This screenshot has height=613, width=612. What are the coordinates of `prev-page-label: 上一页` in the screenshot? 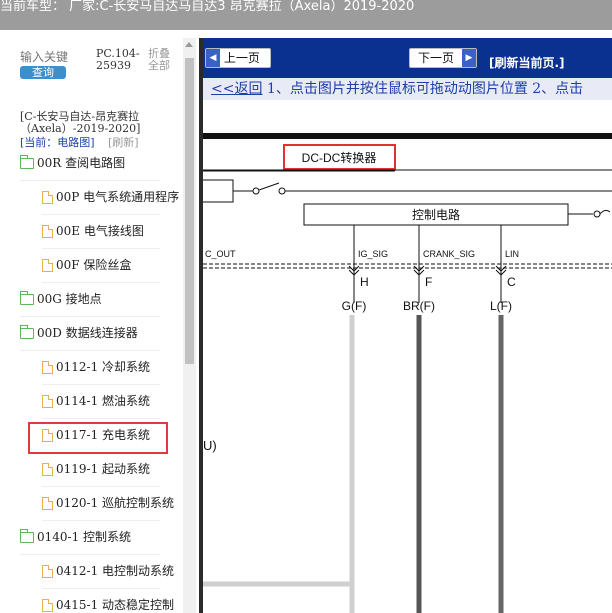 It's located at (241, 58).